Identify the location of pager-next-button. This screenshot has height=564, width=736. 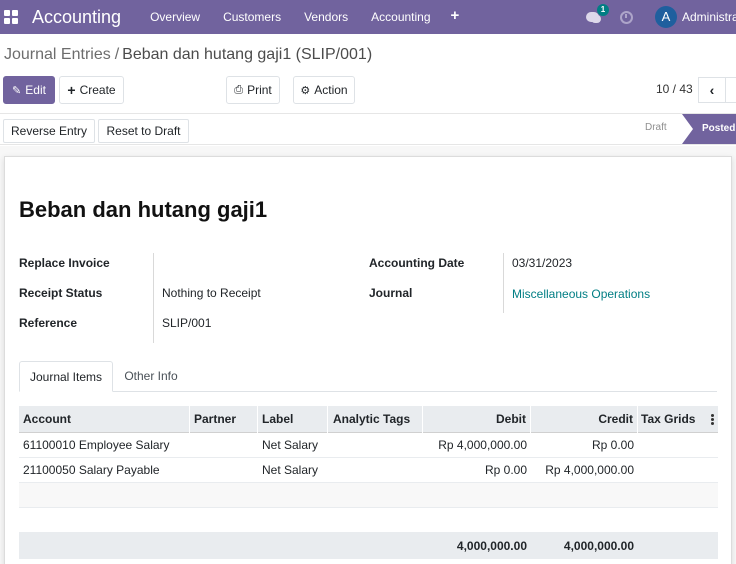
(730, 90).